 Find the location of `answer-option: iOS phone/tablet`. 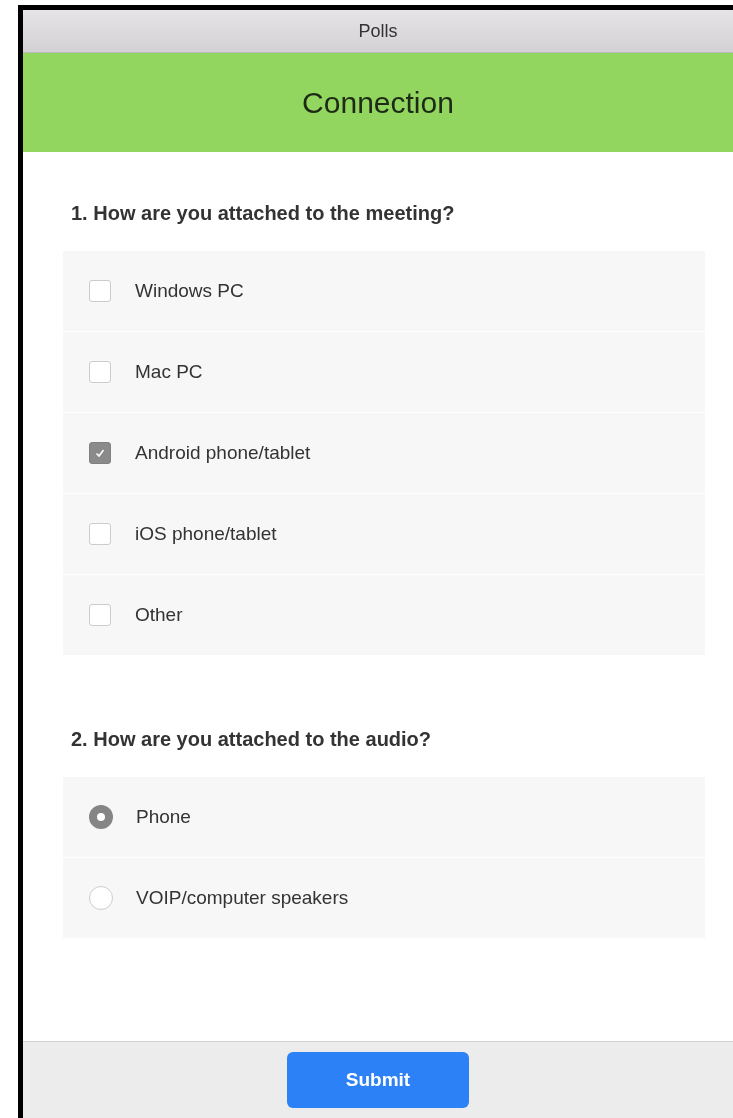

answer-option: iOS phone/tablet is located at coordinates (384, 534).